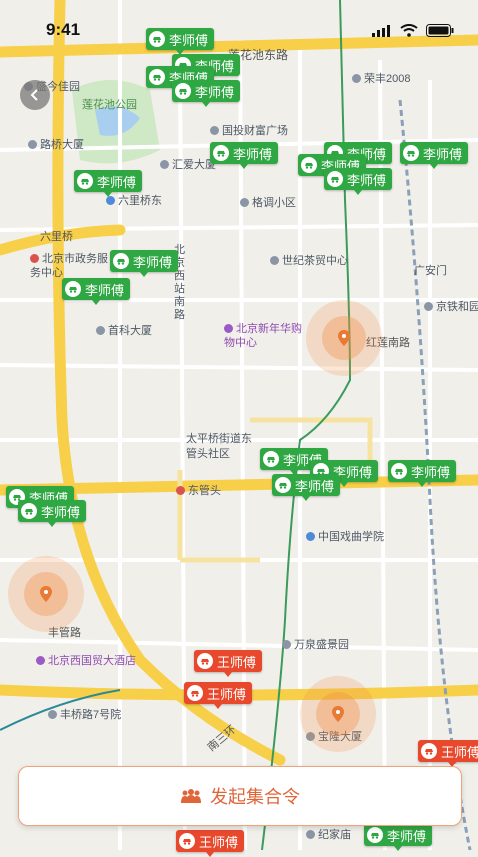  I want to click on poi-jijiamiao: 纪家庙, so click(328, 834).